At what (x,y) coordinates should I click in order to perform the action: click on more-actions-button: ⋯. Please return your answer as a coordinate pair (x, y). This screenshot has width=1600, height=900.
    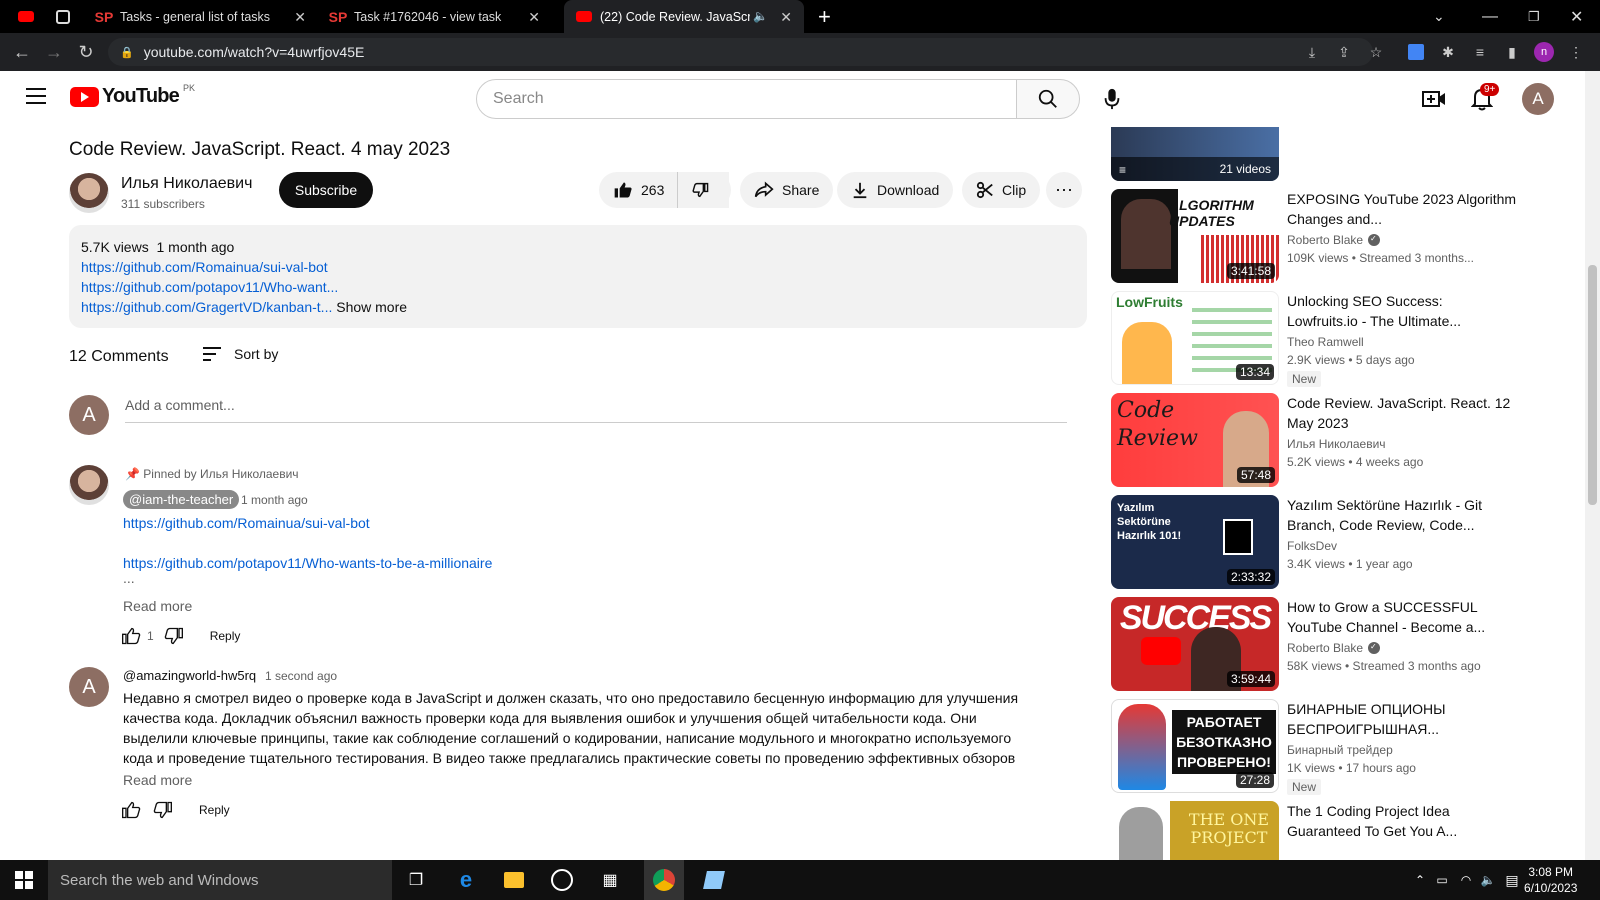
    Looking at the image, I should click on (1064, 190).